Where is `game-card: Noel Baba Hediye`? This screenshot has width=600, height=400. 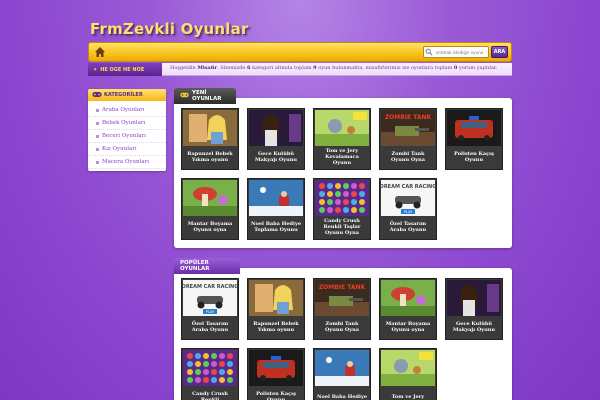
game-card: Noel Baba Hediye is located at coordinates (342, 374).